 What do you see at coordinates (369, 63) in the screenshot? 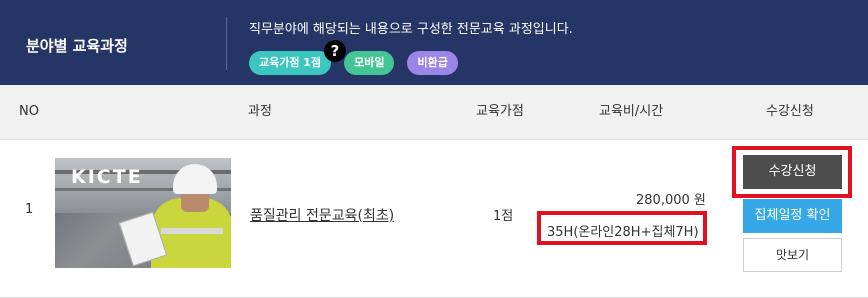
I see `badge-mobile: 모바일` at bounding box center [369, 63].